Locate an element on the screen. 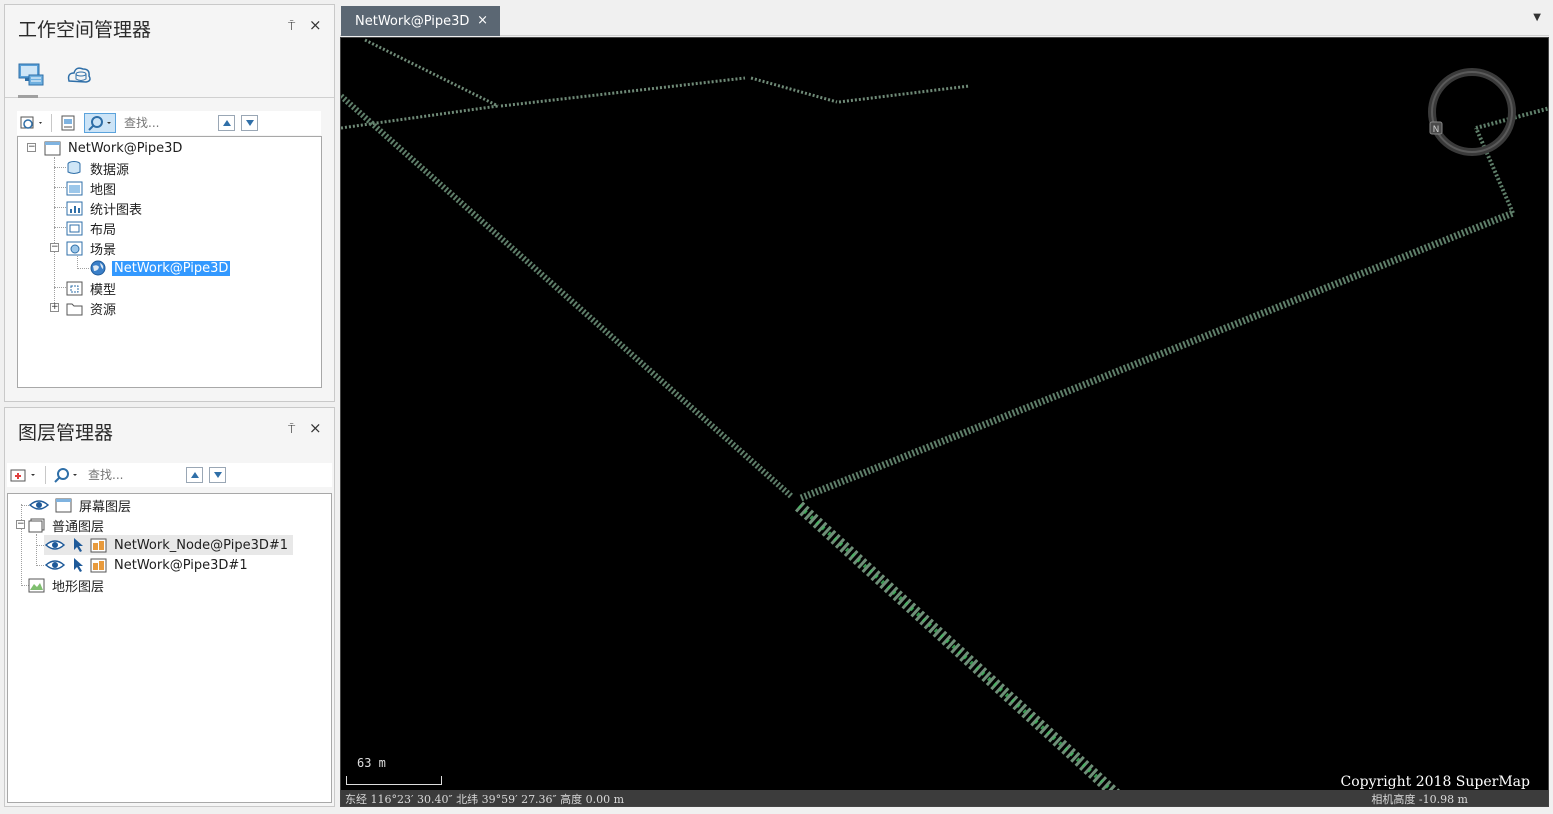  layer-toolbar is located at coordinates (169, 475).